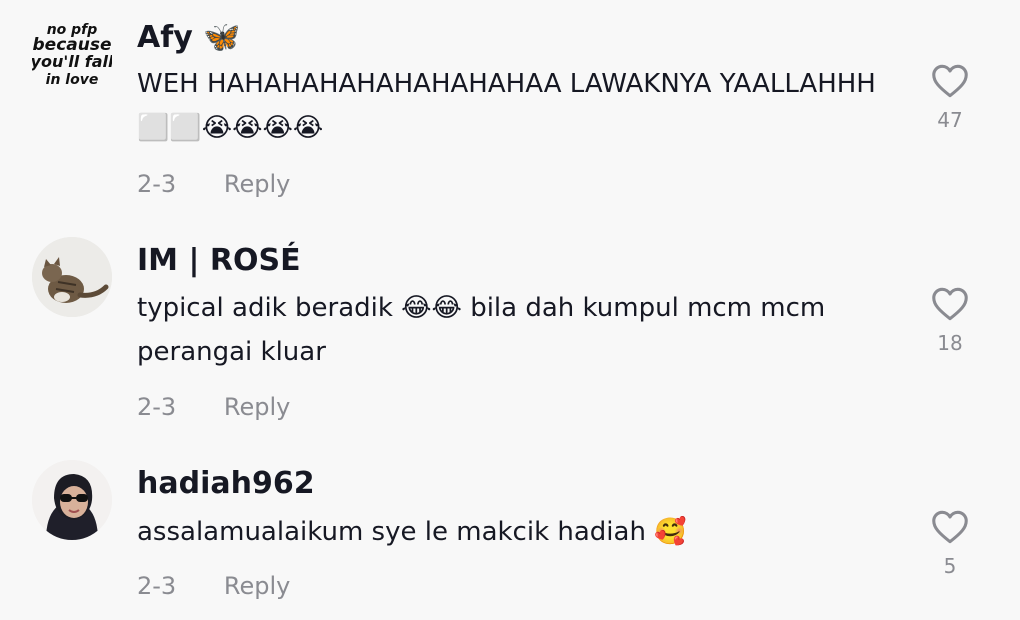  What do you see at coordinates (950, 566) in the screenshot?
I see `like-count: 5` at bounding box center [950, 566].